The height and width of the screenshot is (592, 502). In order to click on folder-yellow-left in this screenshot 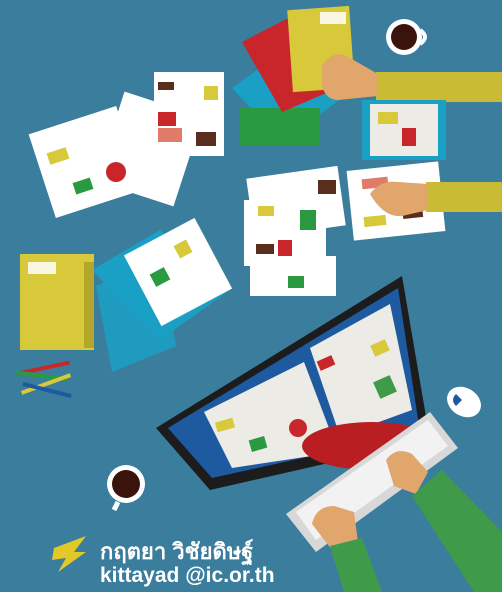, I will do `click(57, 302)`.